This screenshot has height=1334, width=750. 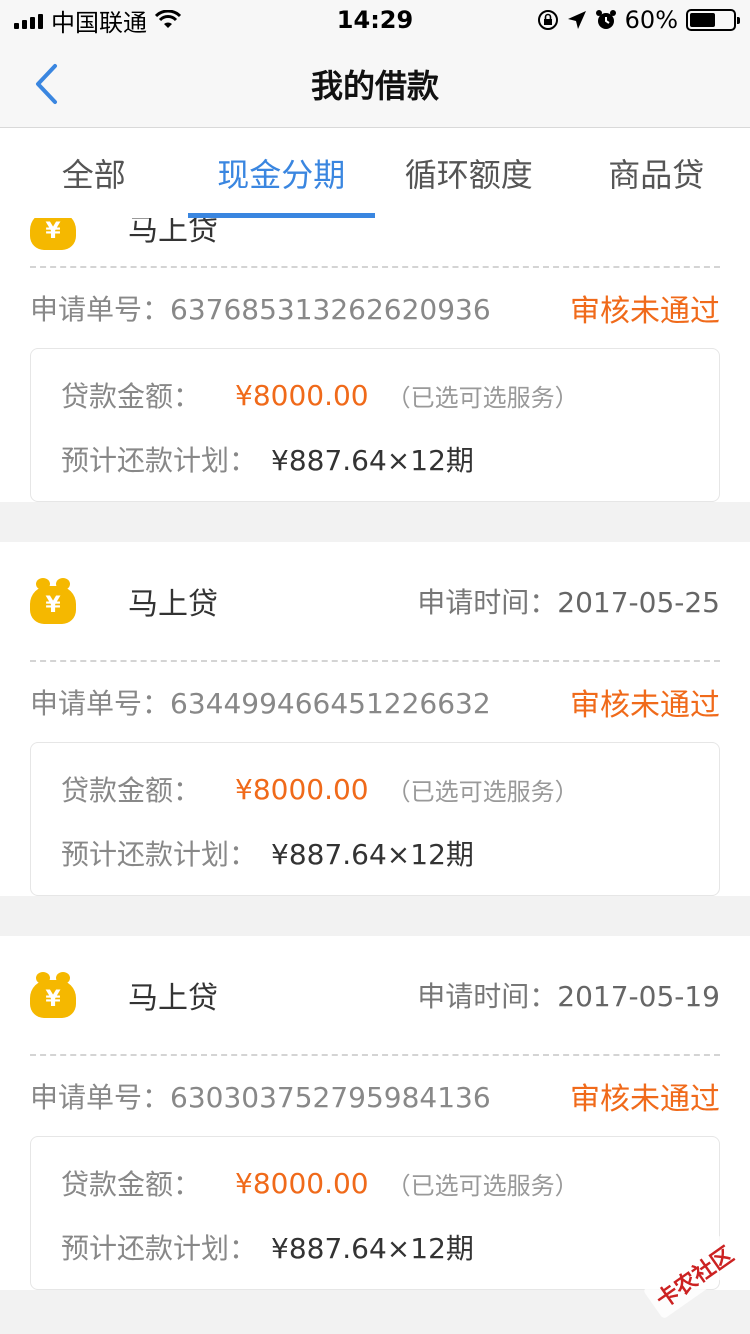 I want to click on chevron-left-icon, so click(x=46, y=84).